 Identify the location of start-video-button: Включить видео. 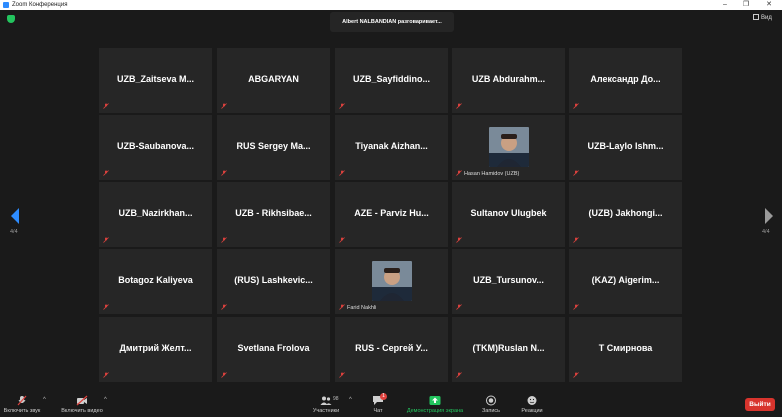
(82, 403).